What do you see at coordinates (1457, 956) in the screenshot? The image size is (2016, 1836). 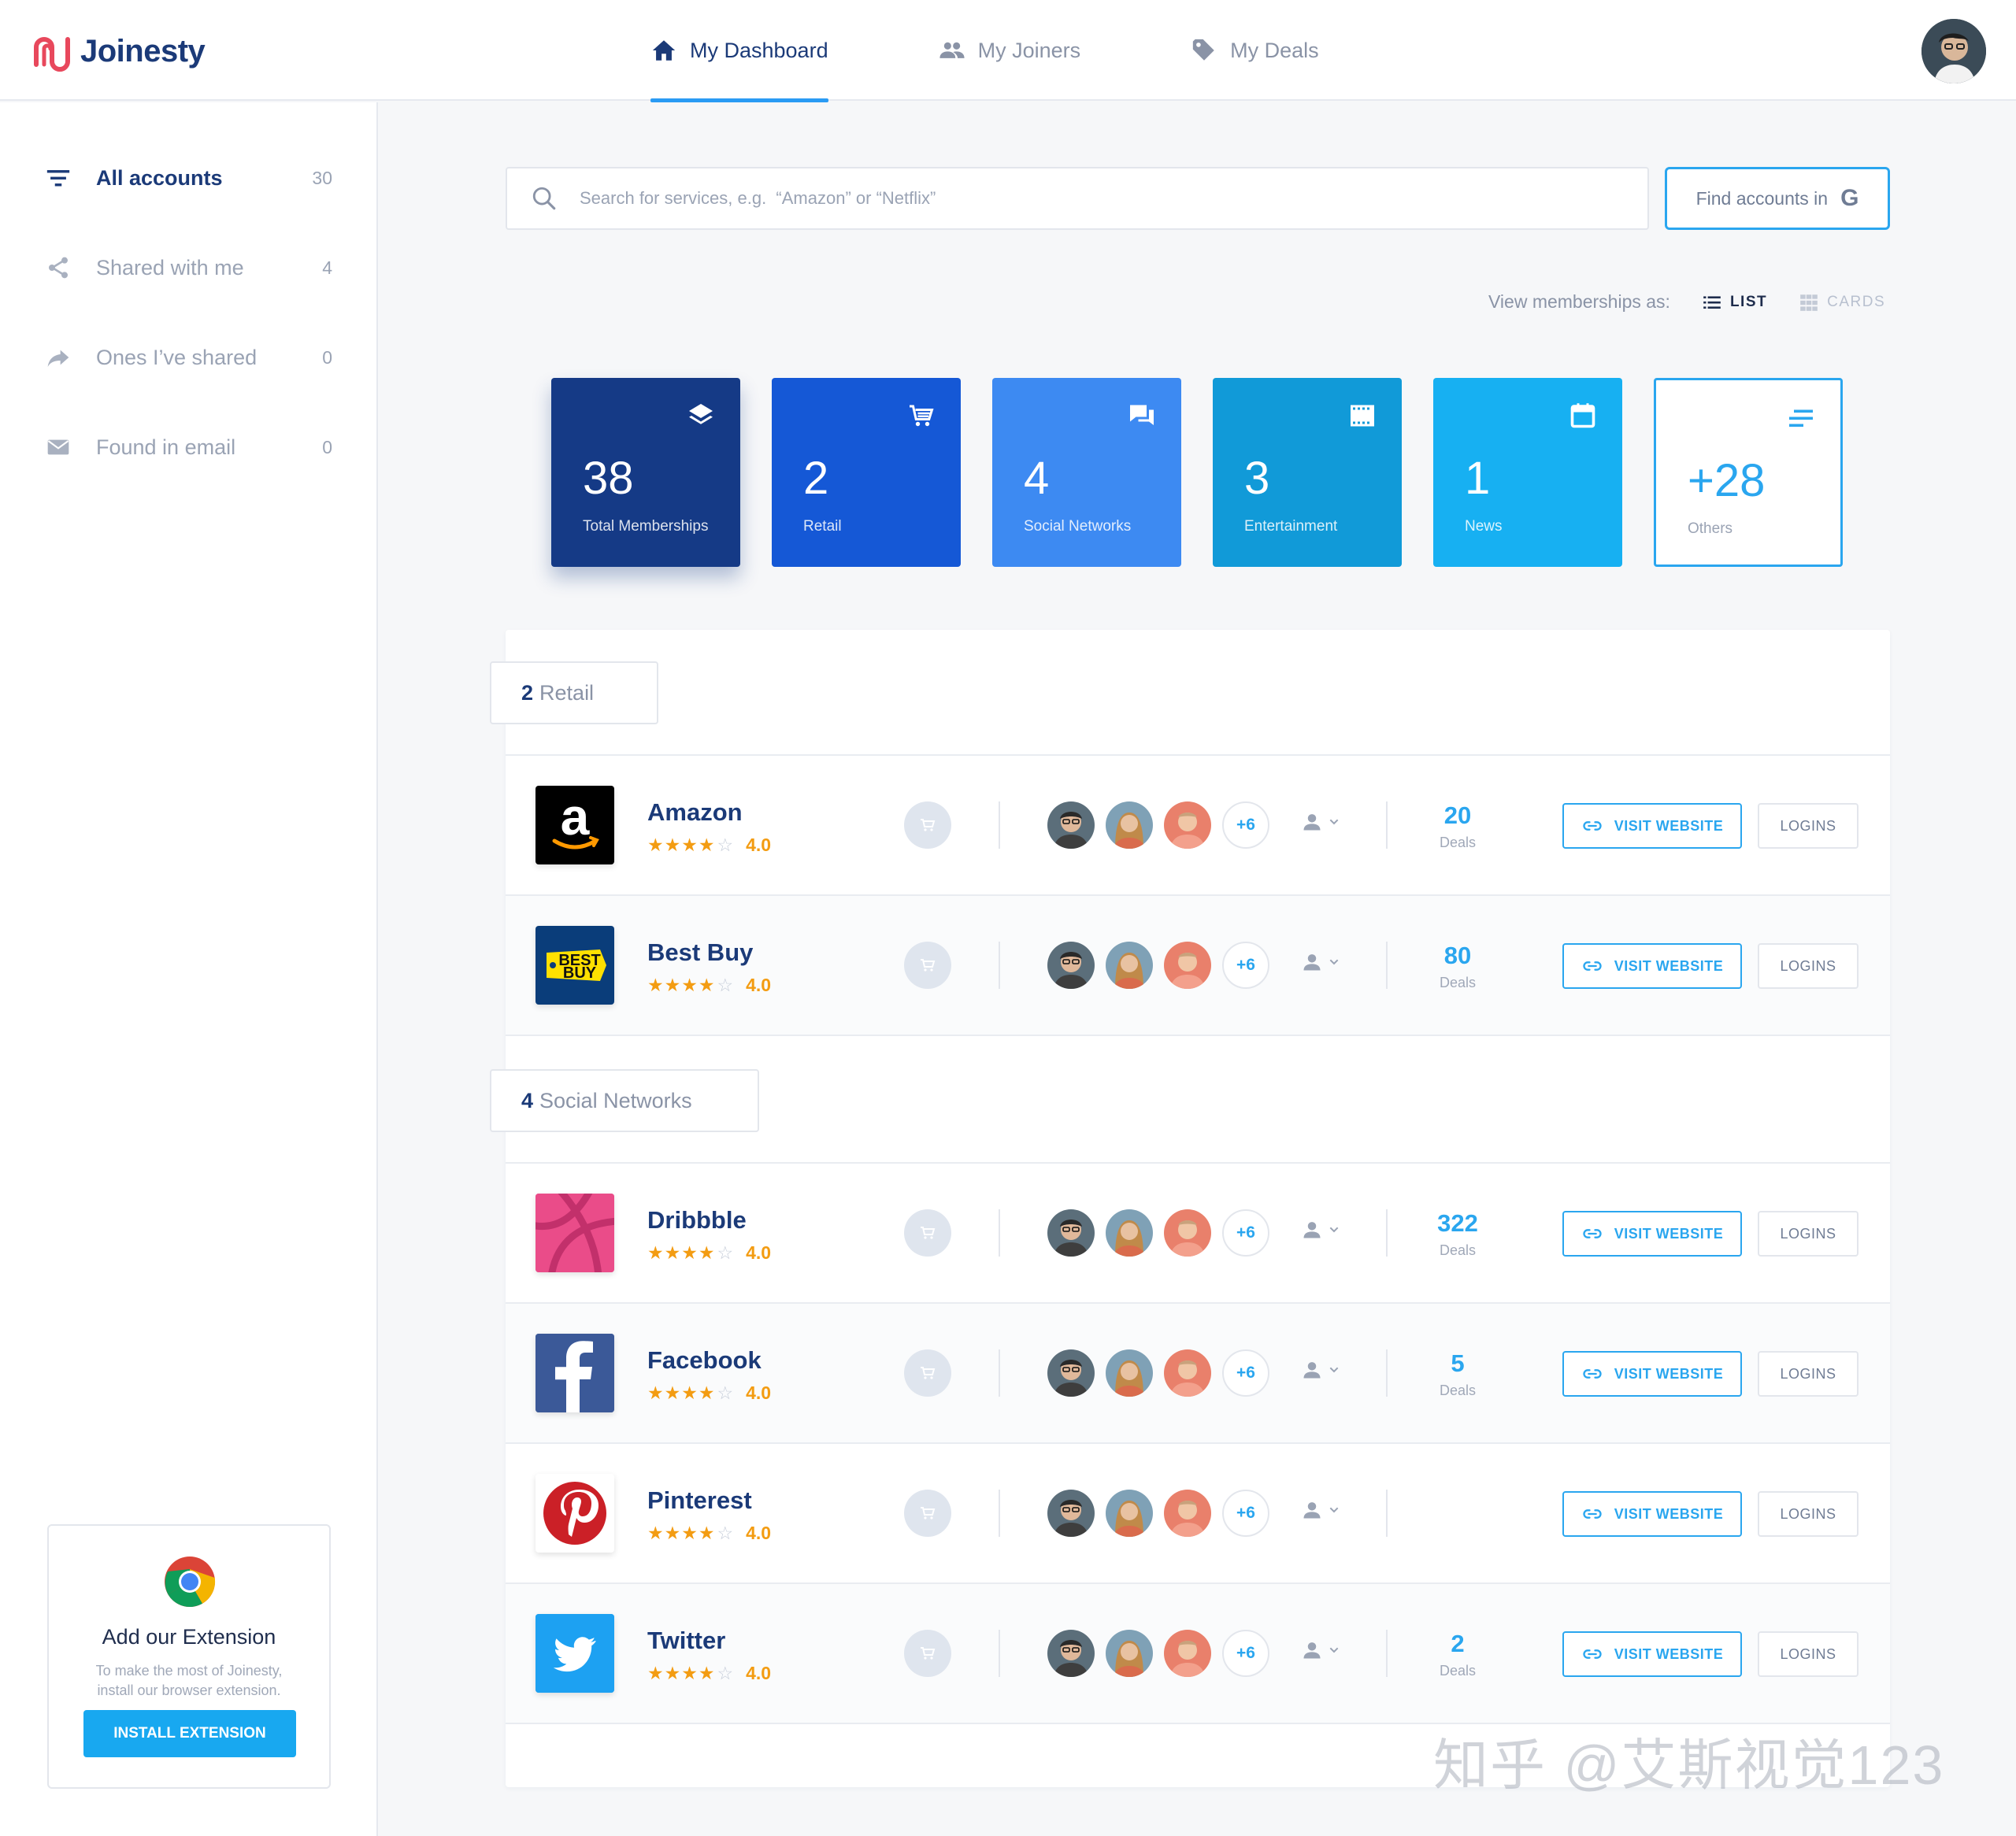 I see `deals-number: 80` at bounding box center [1457, 956].